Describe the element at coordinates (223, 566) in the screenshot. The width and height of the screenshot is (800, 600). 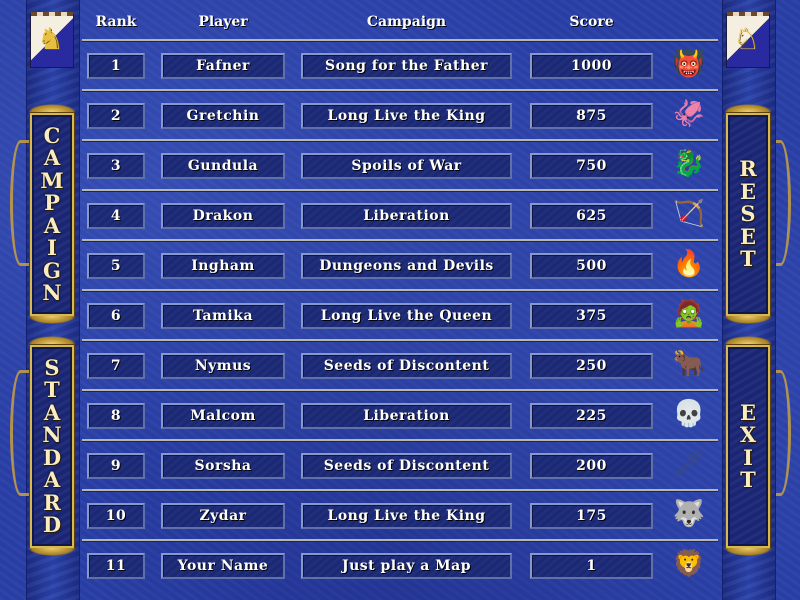
I see `player-cell: Your Name` at that location.